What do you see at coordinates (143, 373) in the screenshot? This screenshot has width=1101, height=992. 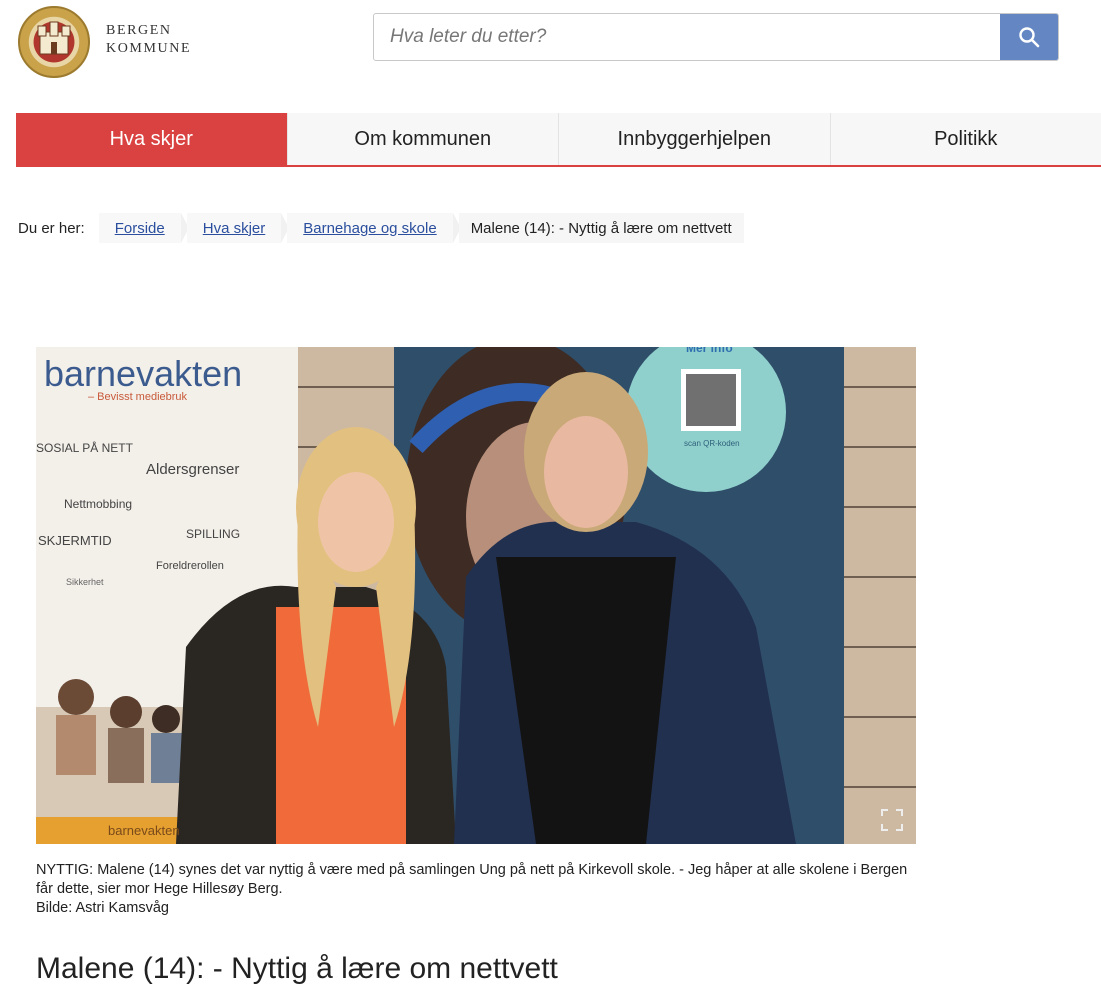 I see `banner-title: barnevakten` at bounding box center [143, 373].